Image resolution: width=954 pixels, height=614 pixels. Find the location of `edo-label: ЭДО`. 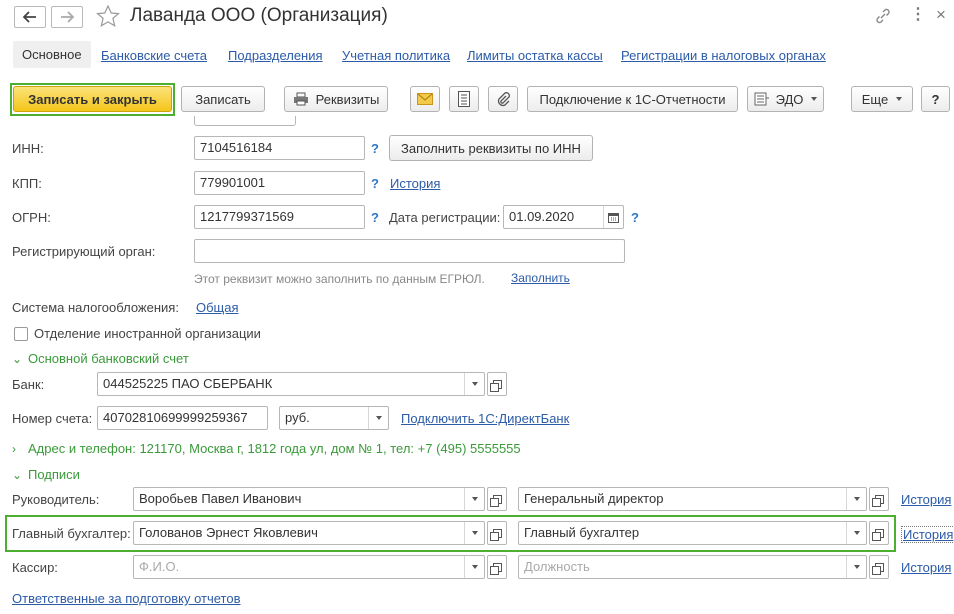

edo-label: ЭДО is located at coordinates (789, 99).